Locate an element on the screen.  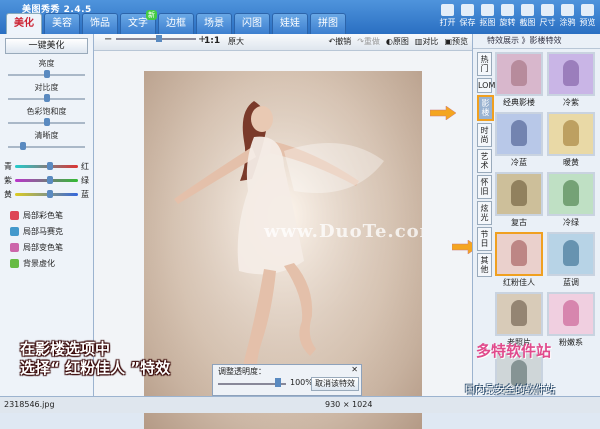
original-size-button: 原大 is located at coordinates (236, 41).